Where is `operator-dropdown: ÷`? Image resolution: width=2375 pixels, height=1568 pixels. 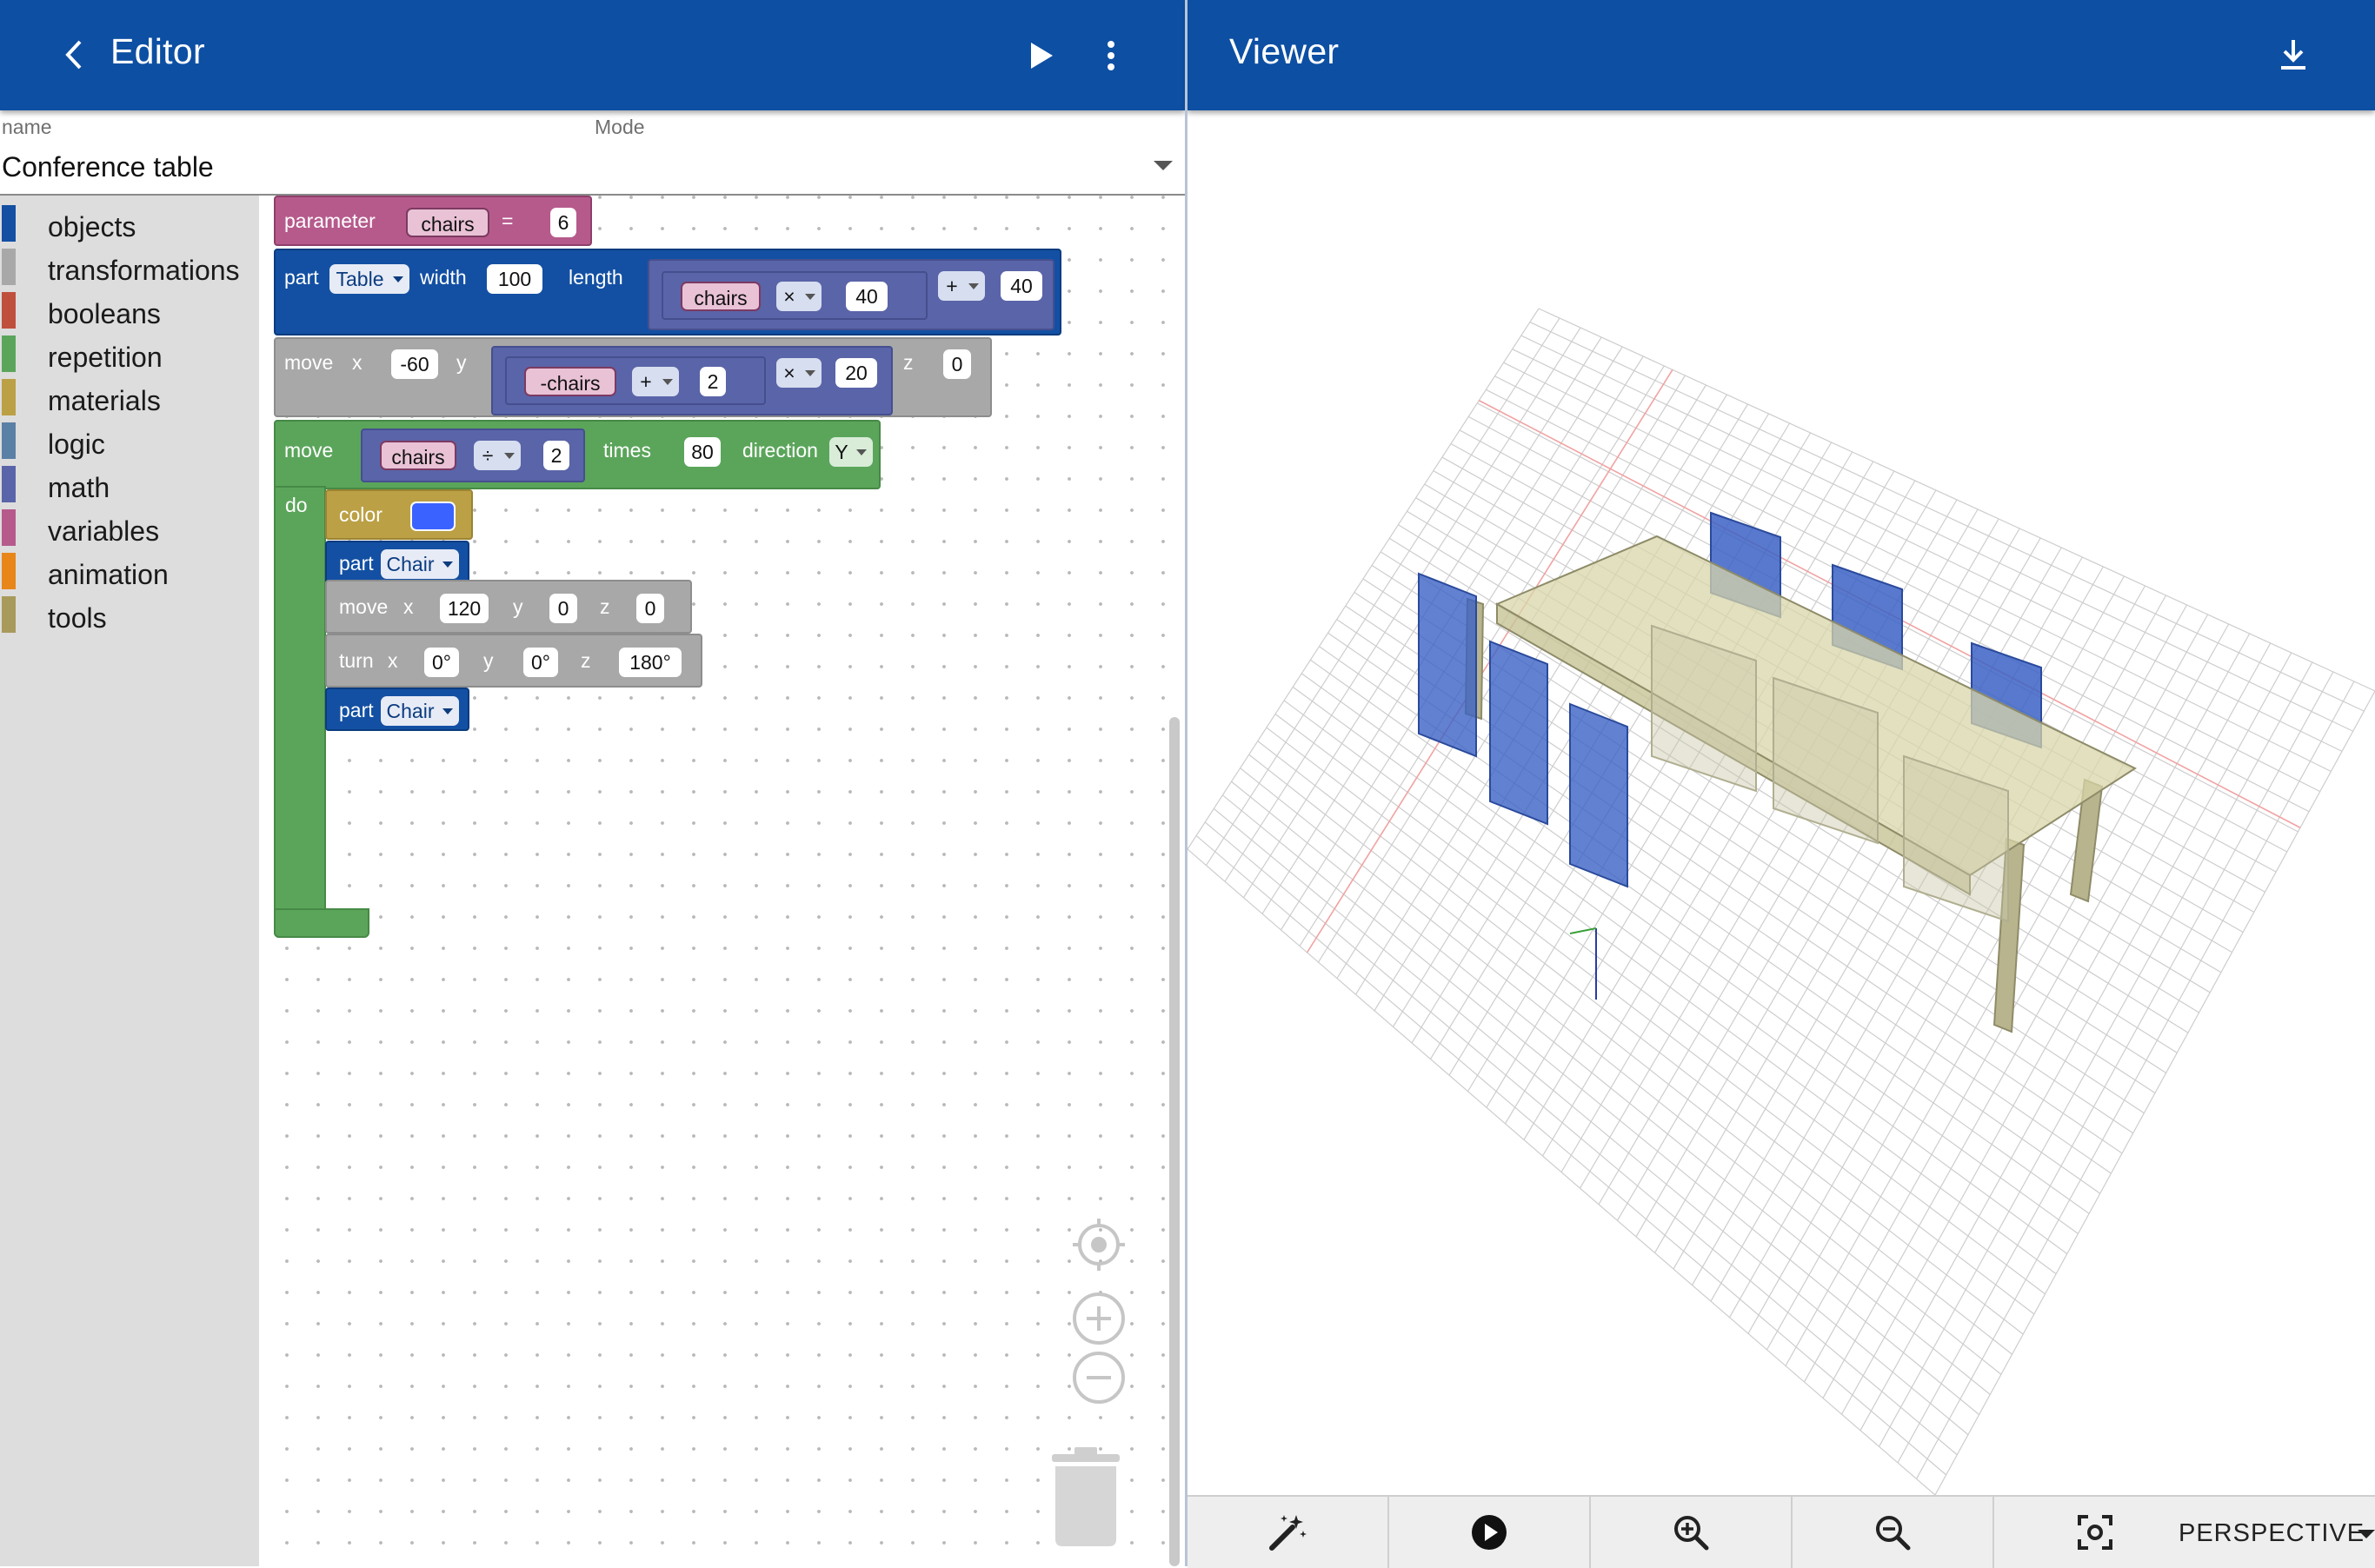
operator-dropdown: ÷ is located at coordinates (497, 455).